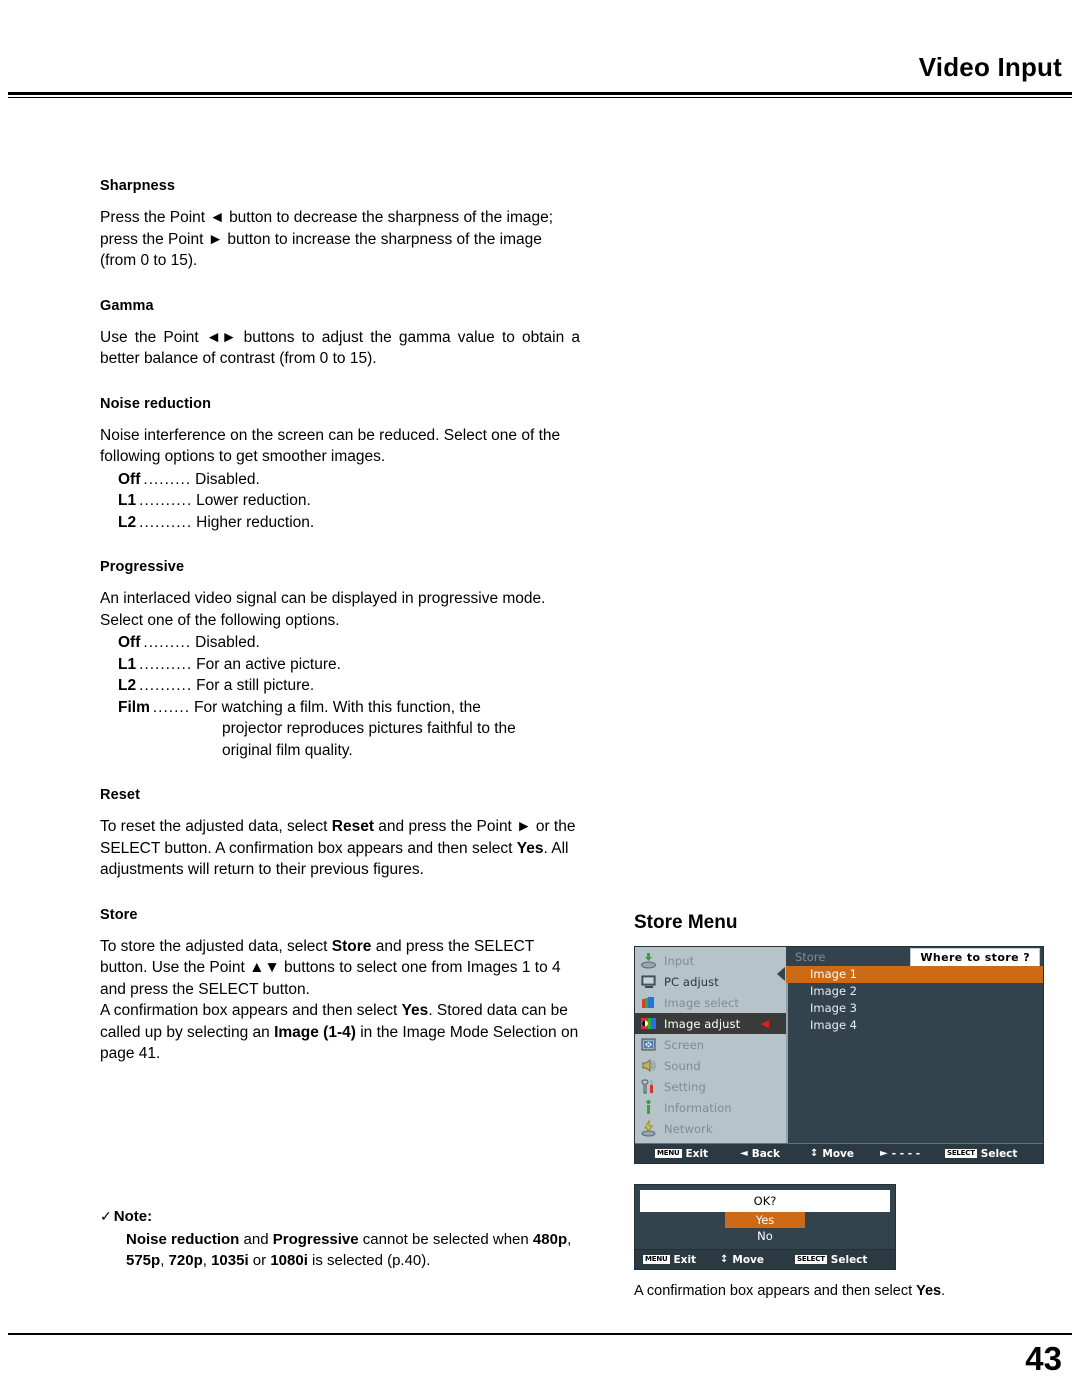  I want to click on definition-description: Disabled., so click(227, 479).